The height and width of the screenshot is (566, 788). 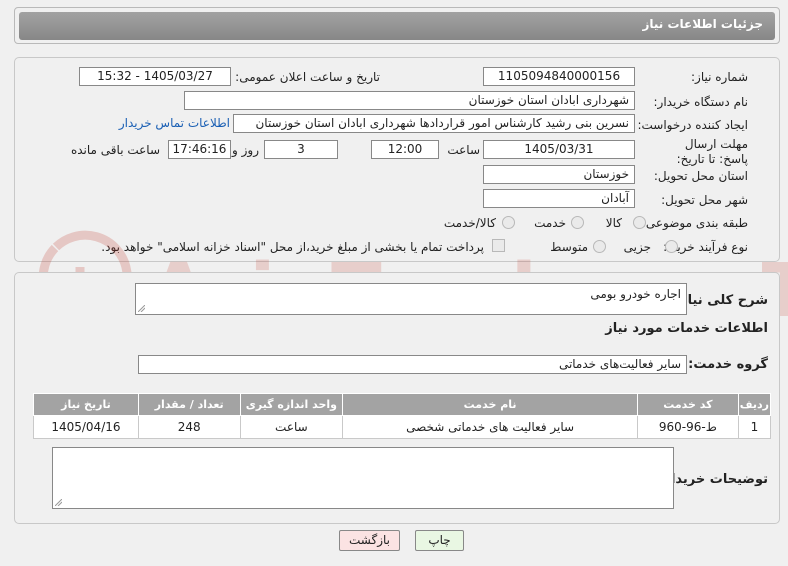 What do you see at coordinates (397, 26) in the screenshot?
I see `header-bar: جزئیات اطلاعات نیاز` at bounding box center [397, 26].